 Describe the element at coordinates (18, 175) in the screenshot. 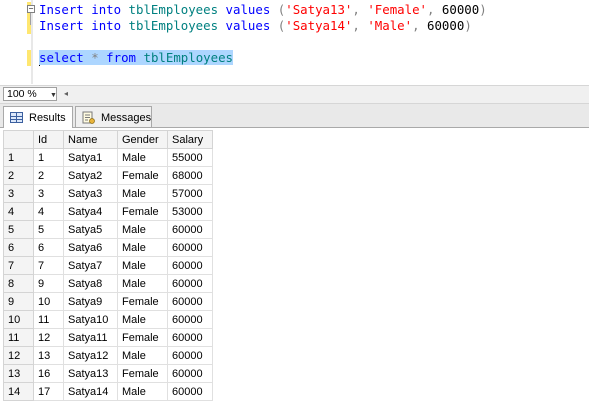

I see `row-number: 2` at that location.